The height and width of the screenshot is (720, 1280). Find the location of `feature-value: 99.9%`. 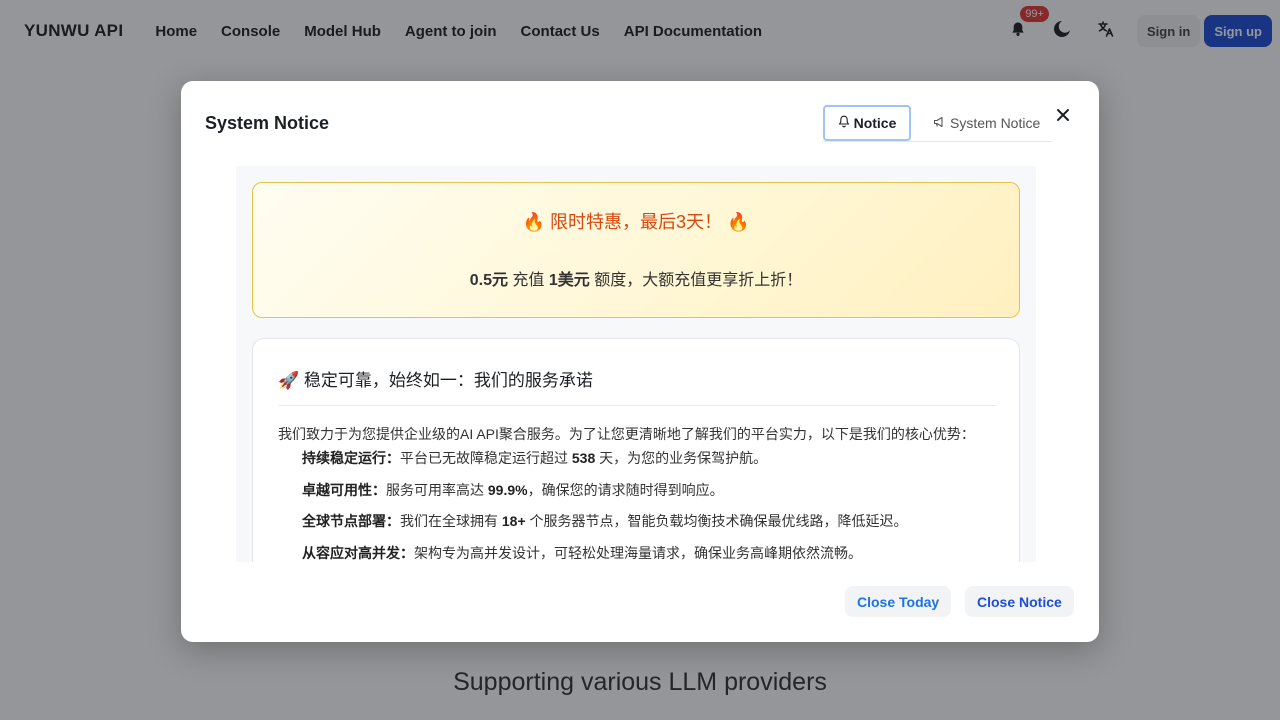

feature-value: 99.9% is located at coordinates (507, 490).